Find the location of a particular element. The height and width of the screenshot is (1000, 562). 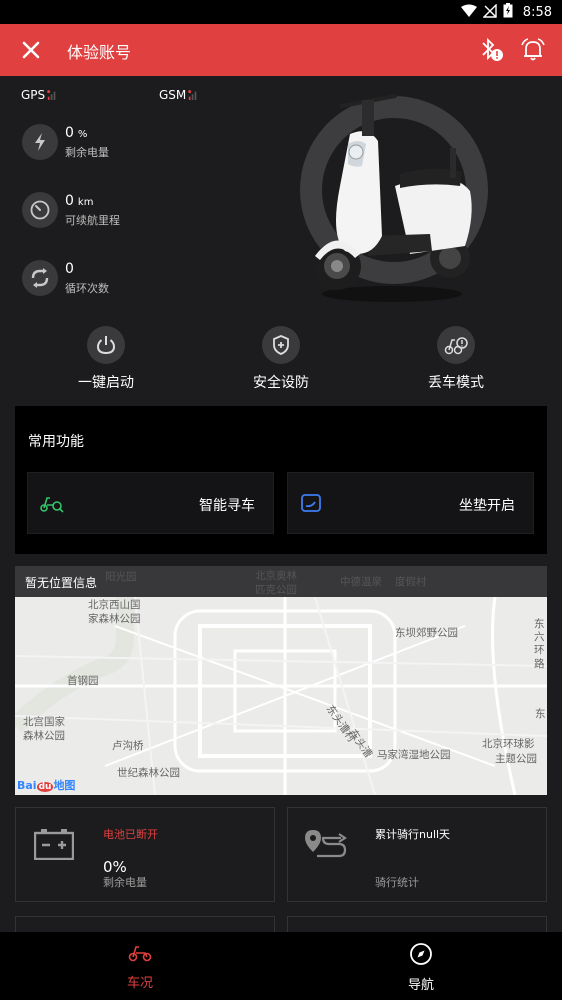

location-status: 暂无位置信息 is located at coordinates (61, 583).